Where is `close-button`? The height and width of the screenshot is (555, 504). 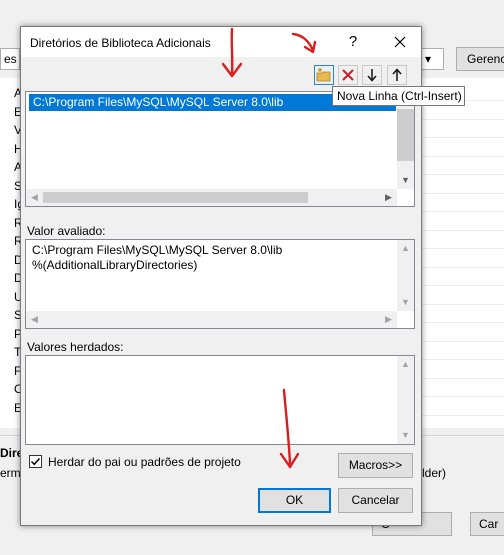
close-button is located at coordinates (400, 42).